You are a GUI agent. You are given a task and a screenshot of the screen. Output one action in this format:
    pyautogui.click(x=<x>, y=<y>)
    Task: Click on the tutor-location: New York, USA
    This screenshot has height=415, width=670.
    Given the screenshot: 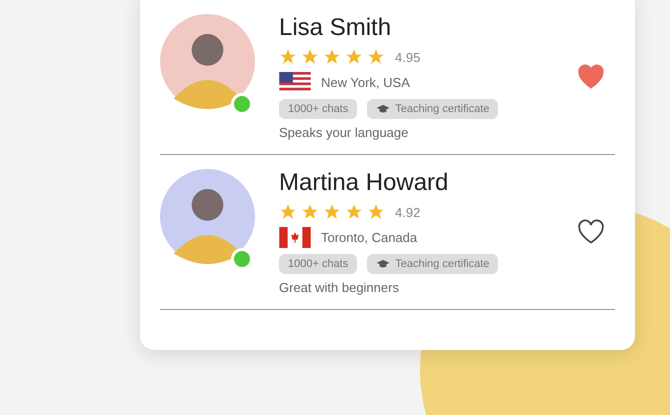 What is the action you would take?
    pyautogui.click(x=365, y=82)
    